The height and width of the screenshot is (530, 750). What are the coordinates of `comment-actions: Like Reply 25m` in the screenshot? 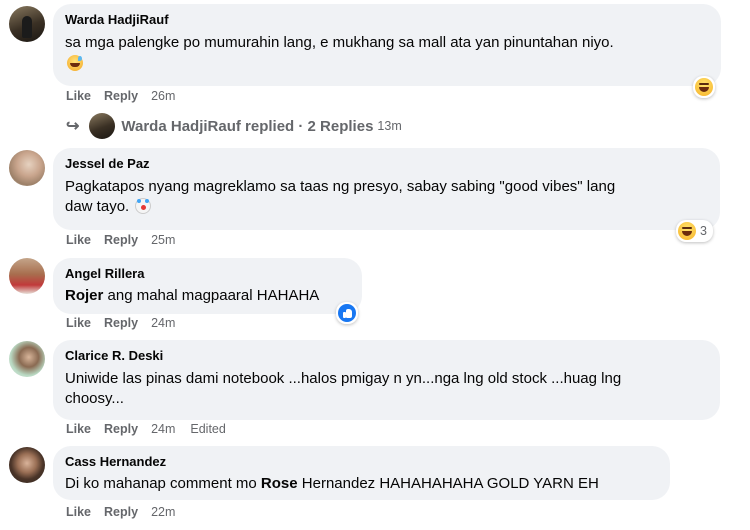 It's located at (127, 240).